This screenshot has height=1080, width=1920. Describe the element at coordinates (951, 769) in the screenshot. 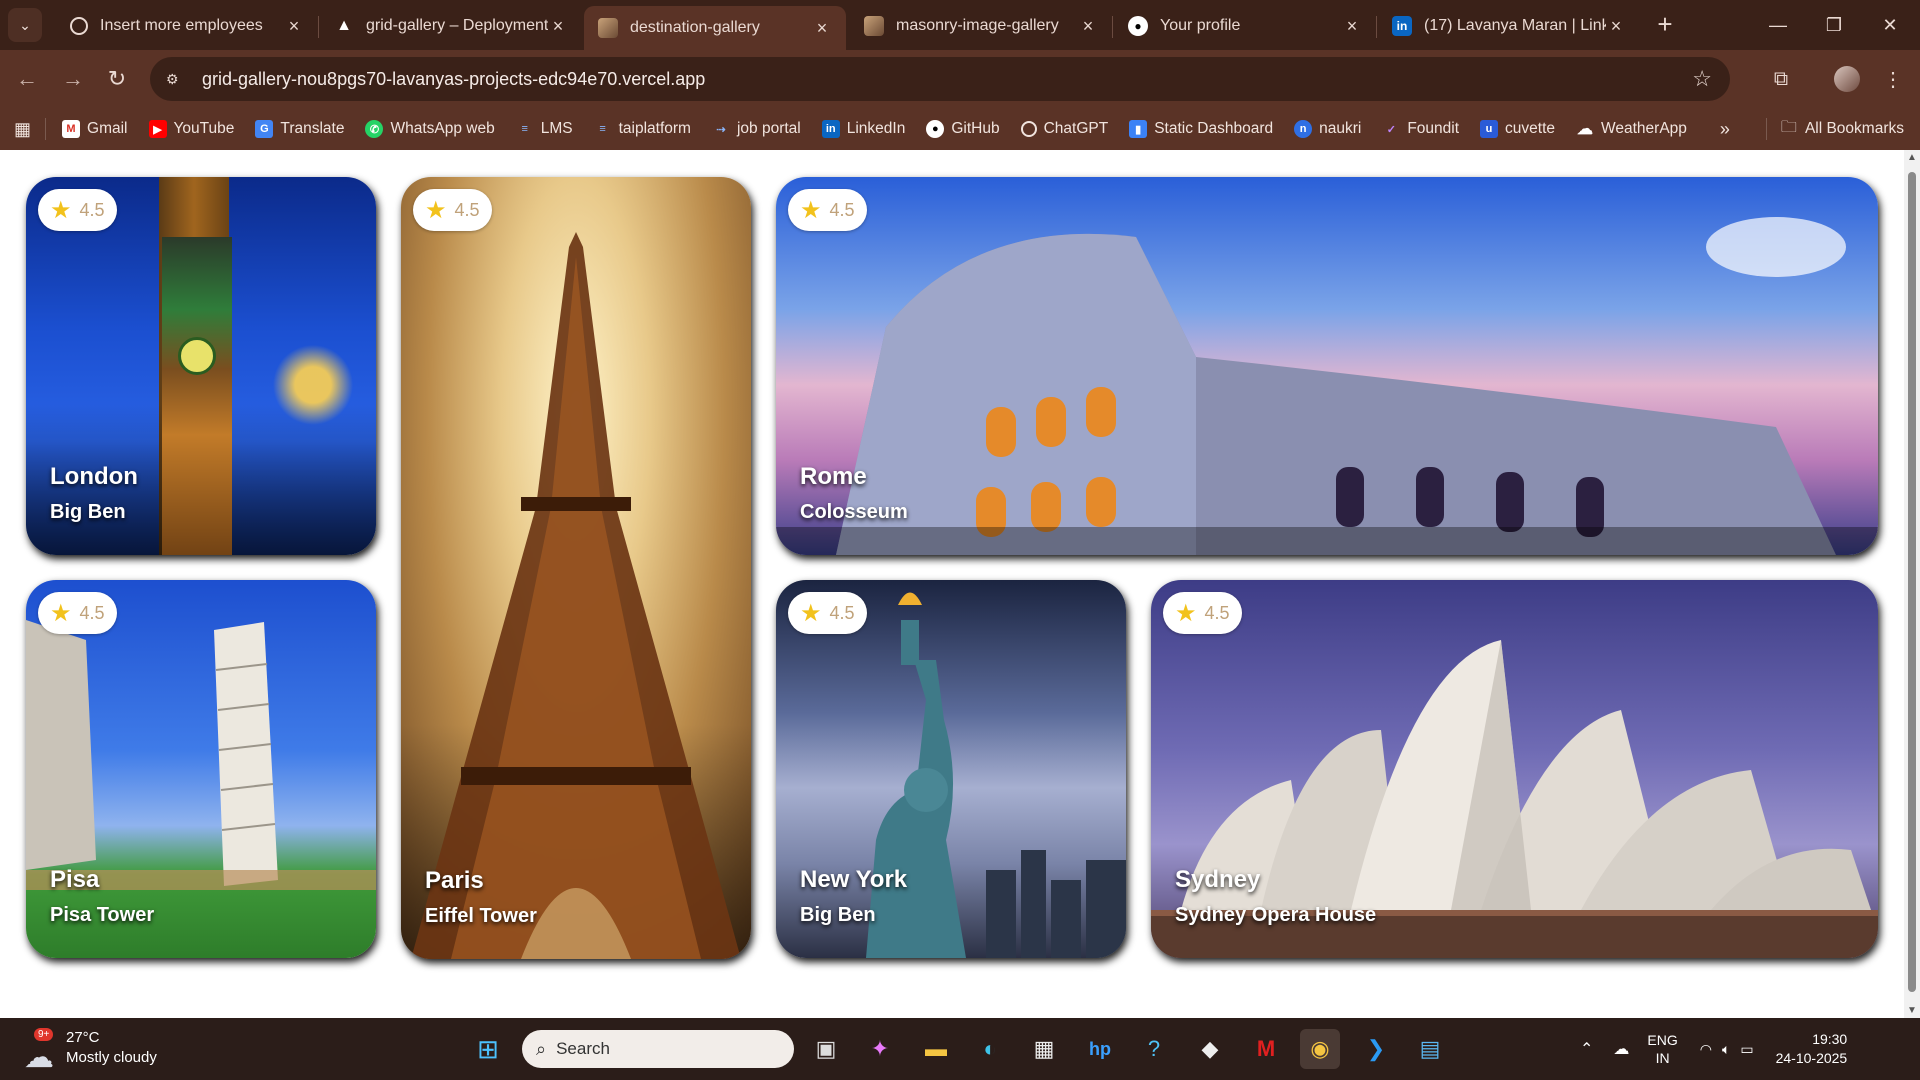

I see `destination-card-new-york: ★ 4.5 New York Big Ben` at that location.